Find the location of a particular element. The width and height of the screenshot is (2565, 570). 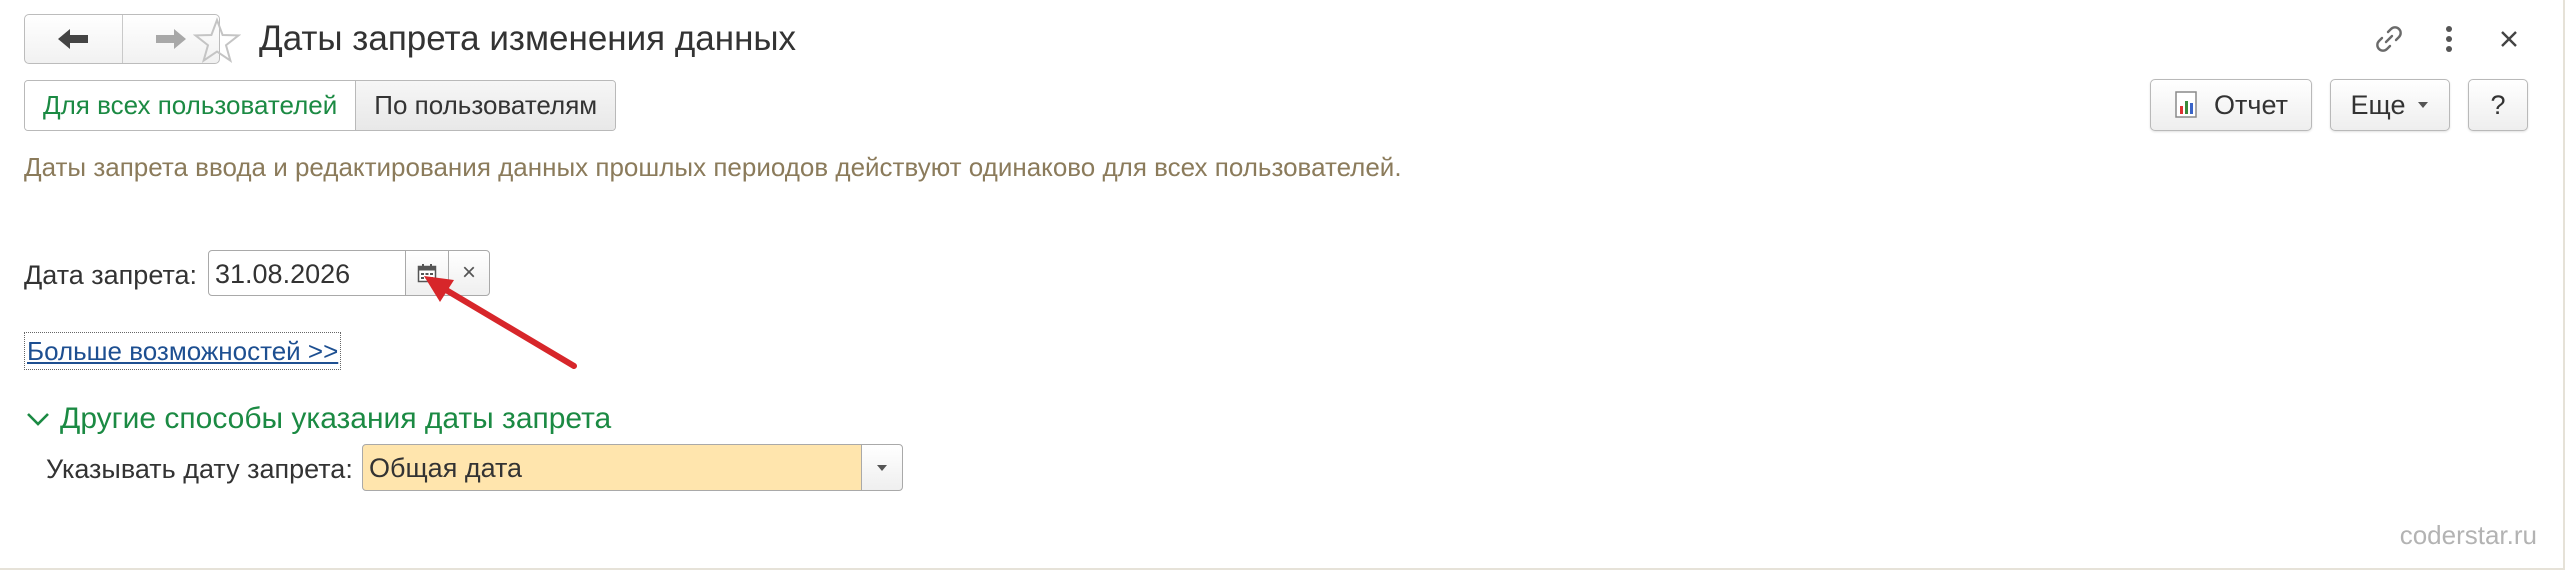

back-button is located at coordinates (73, 39).